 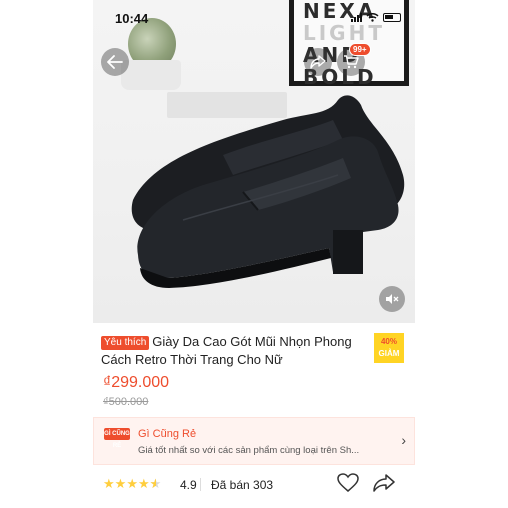 I want to click on share-arrow-icon, so click(x=384, y=483).